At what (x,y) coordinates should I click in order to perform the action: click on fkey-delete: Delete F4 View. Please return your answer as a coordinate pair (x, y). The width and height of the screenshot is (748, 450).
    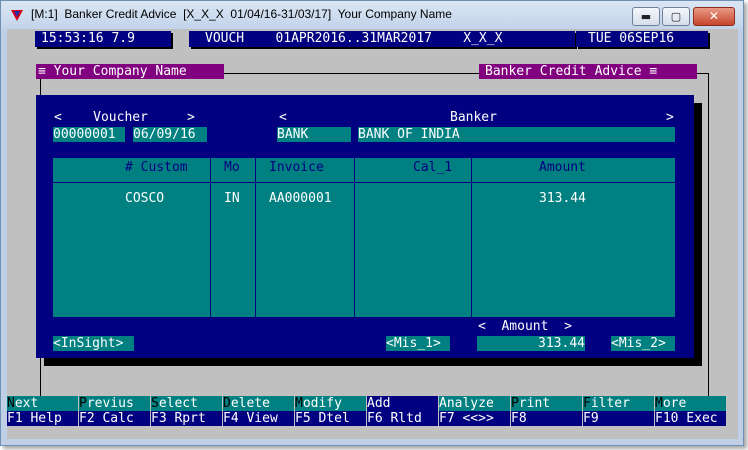
    Looking at the image, I should click on (258, 411).